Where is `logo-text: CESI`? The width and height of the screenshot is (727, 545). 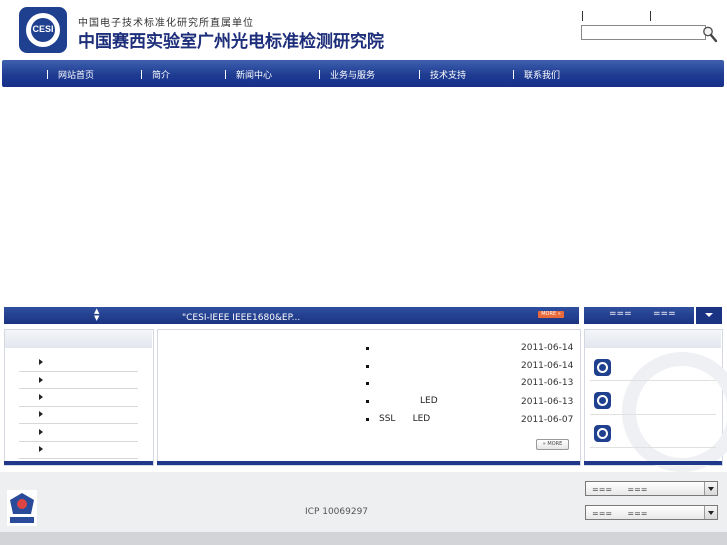 logo-text: CESI is located at coordinates (43, 29).